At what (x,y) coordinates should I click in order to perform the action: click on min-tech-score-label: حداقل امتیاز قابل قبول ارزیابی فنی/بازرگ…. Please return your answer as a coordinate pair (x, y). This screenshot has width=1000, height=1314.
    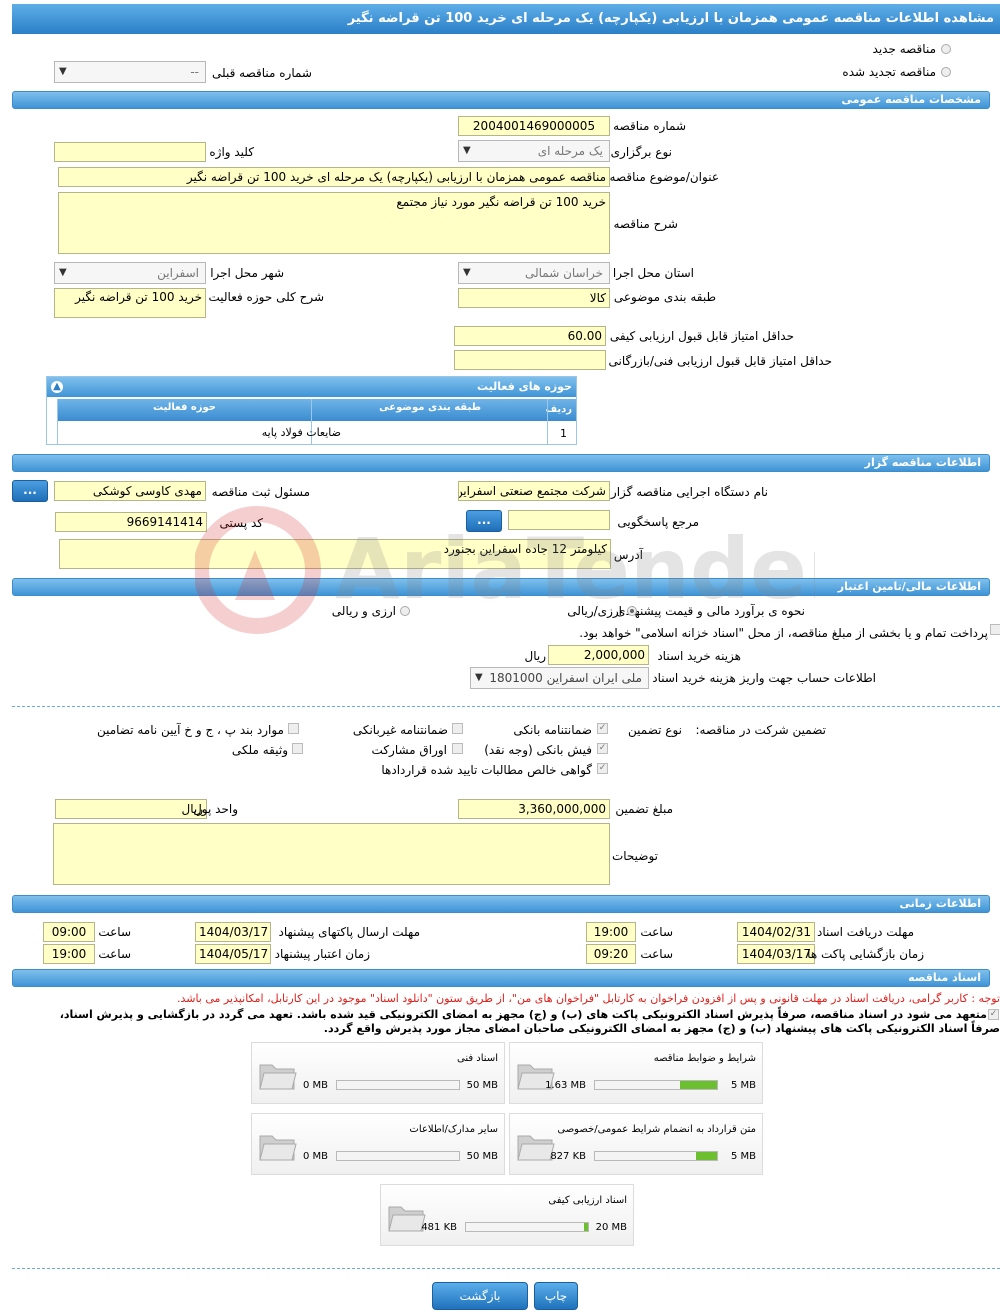
    Looking at the image, I should click on (720, 361).